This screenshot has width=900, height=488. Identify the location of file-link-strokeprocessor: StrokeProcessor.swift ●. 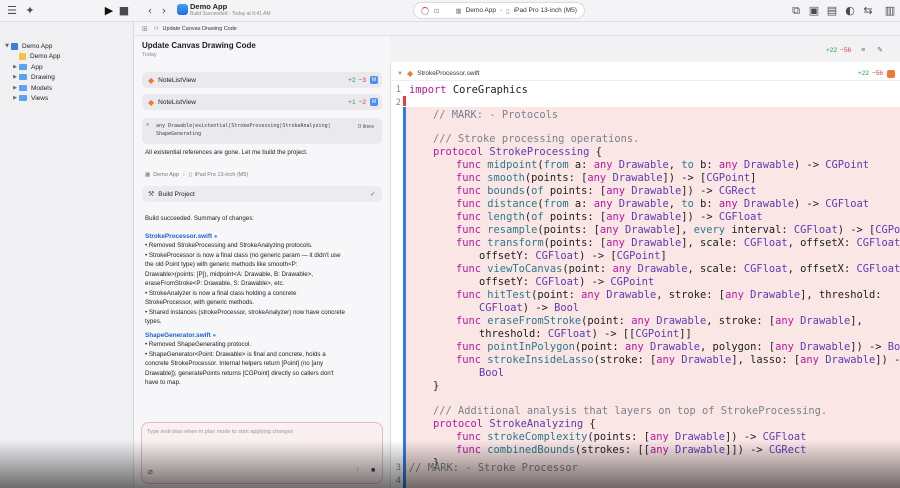
(181, 236).